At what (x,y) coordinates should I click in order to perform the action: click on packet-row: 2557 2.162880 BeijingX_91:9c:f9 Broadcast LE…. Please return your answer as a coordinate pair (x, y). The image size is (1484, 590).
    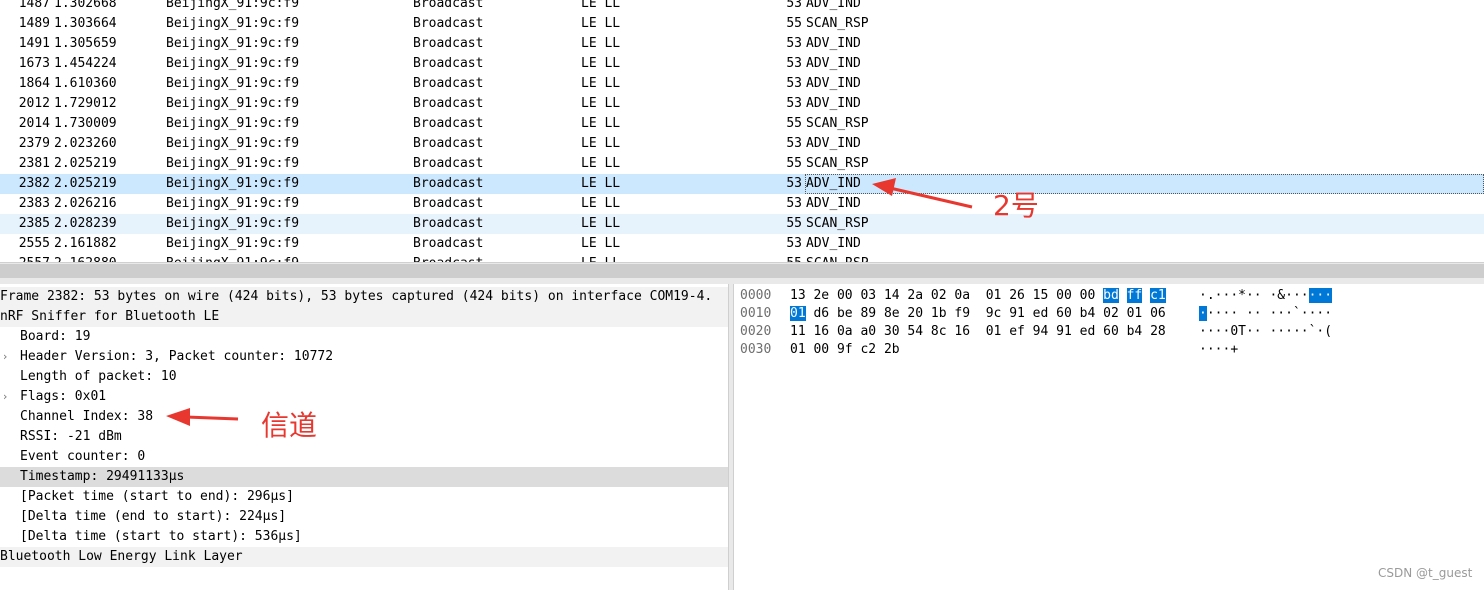
    Looking at the image, I should click on (742, 258).